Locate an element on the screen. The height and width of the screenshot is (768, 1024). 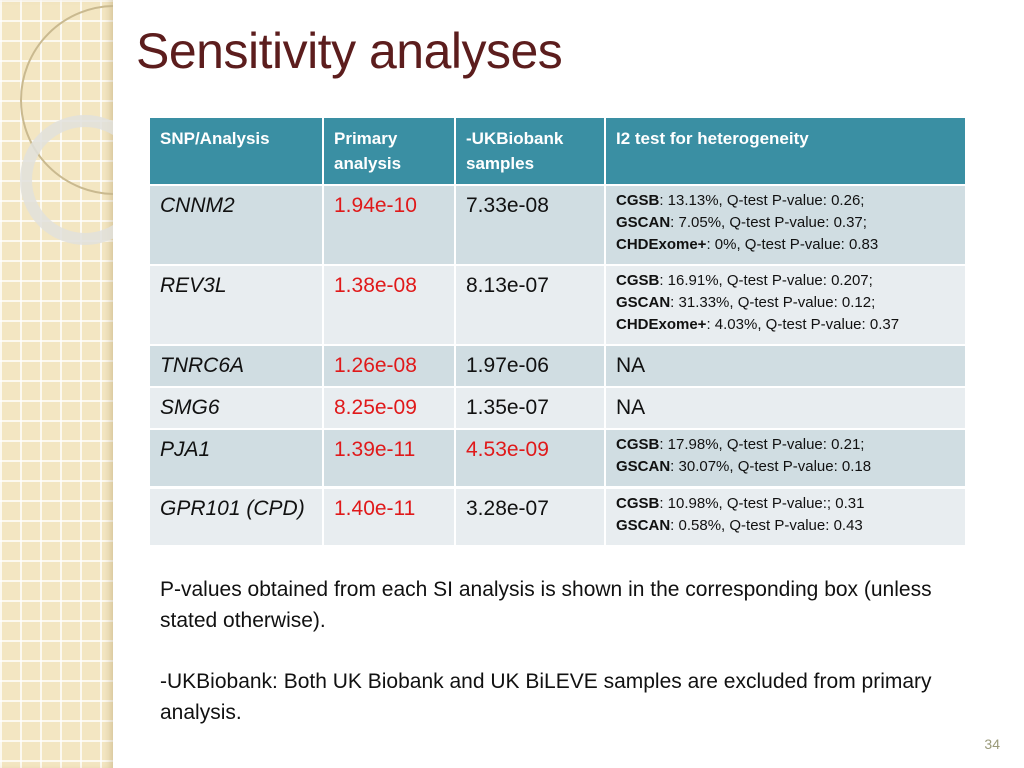
snp-cell: TNRC6A is located at coordinates (237, 365).